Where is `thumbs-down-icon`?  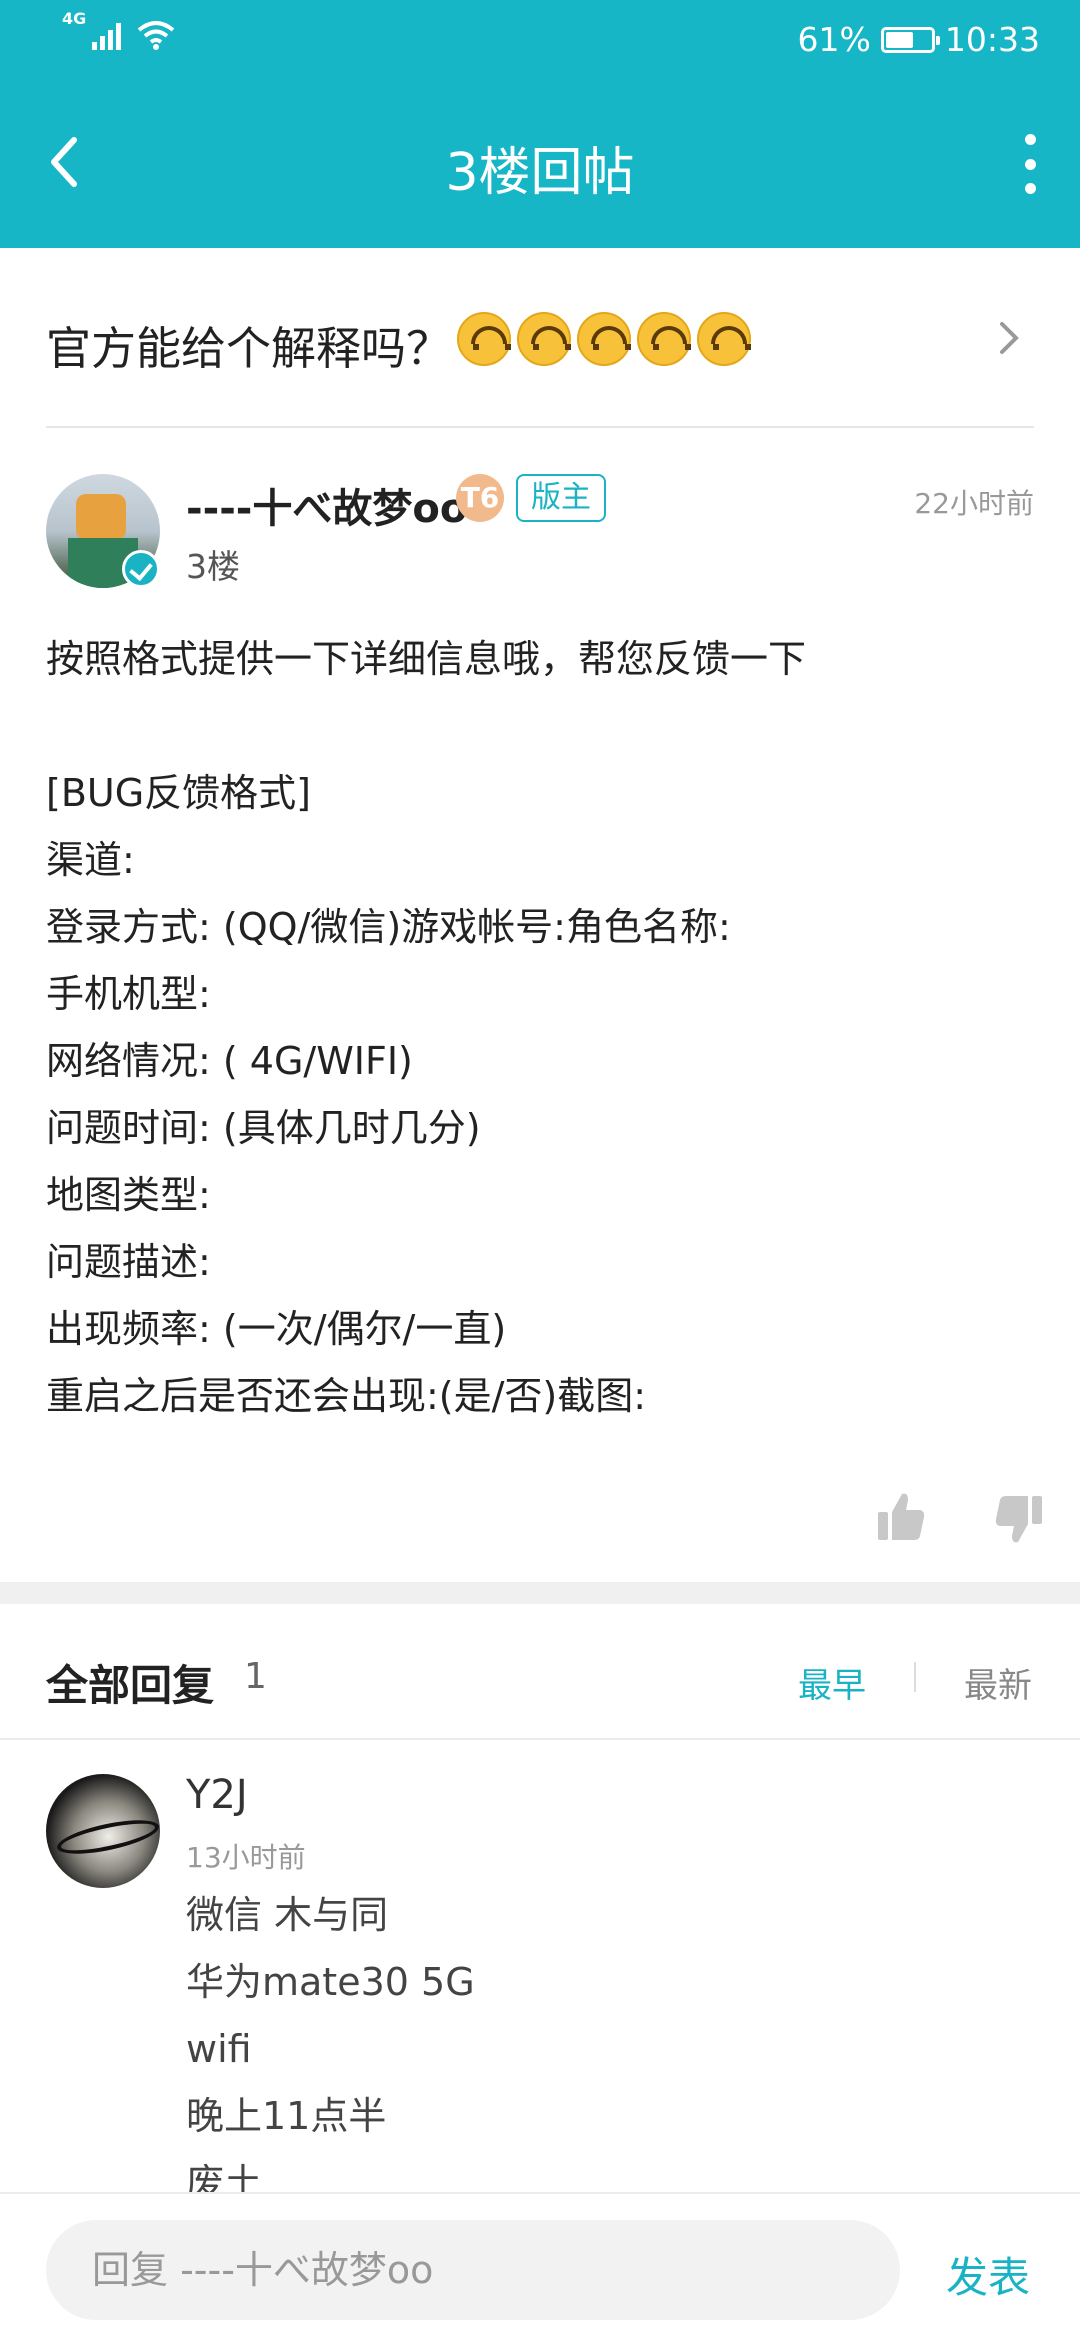
thumbs-down-icon is located at coordinates (1019, 1520).